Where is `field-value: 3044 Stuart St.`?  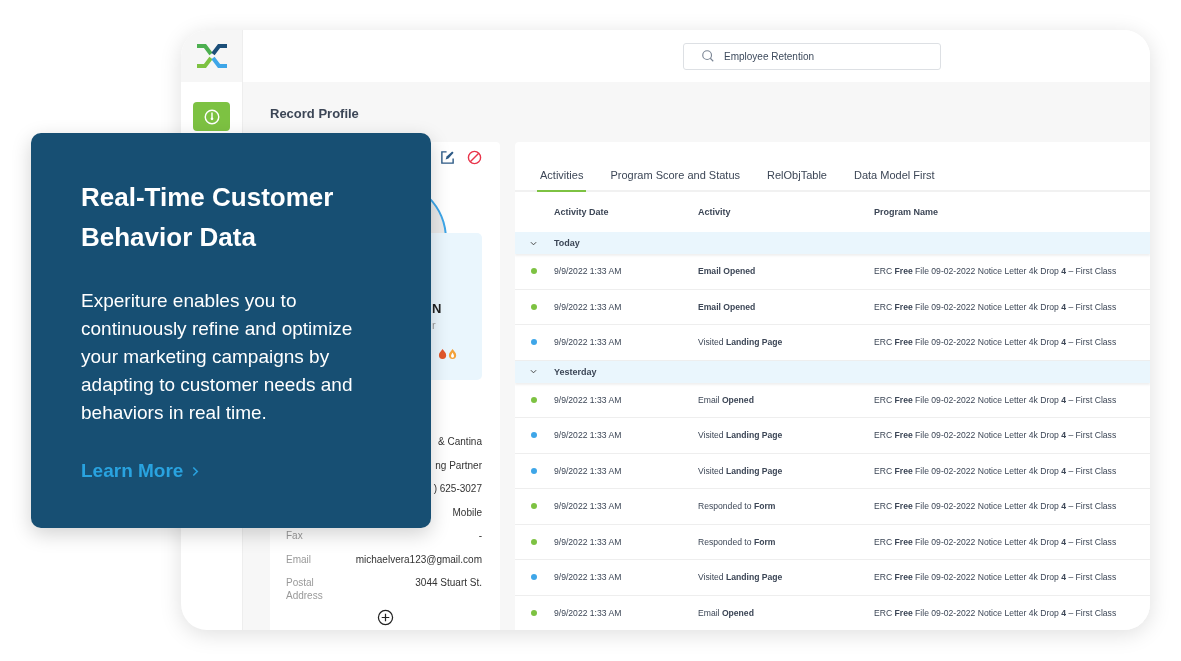 field-value: 3044 Stuart St. is located at coordinates (448, 582).